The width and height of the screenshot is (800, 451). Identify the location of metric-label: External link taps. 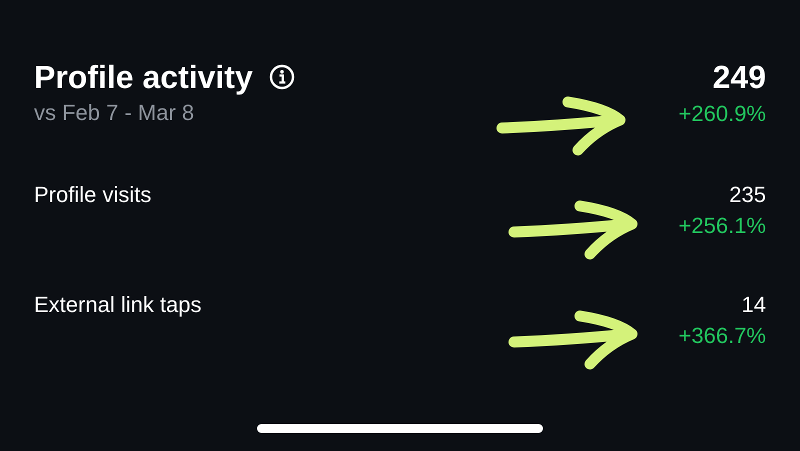
(118, 305).